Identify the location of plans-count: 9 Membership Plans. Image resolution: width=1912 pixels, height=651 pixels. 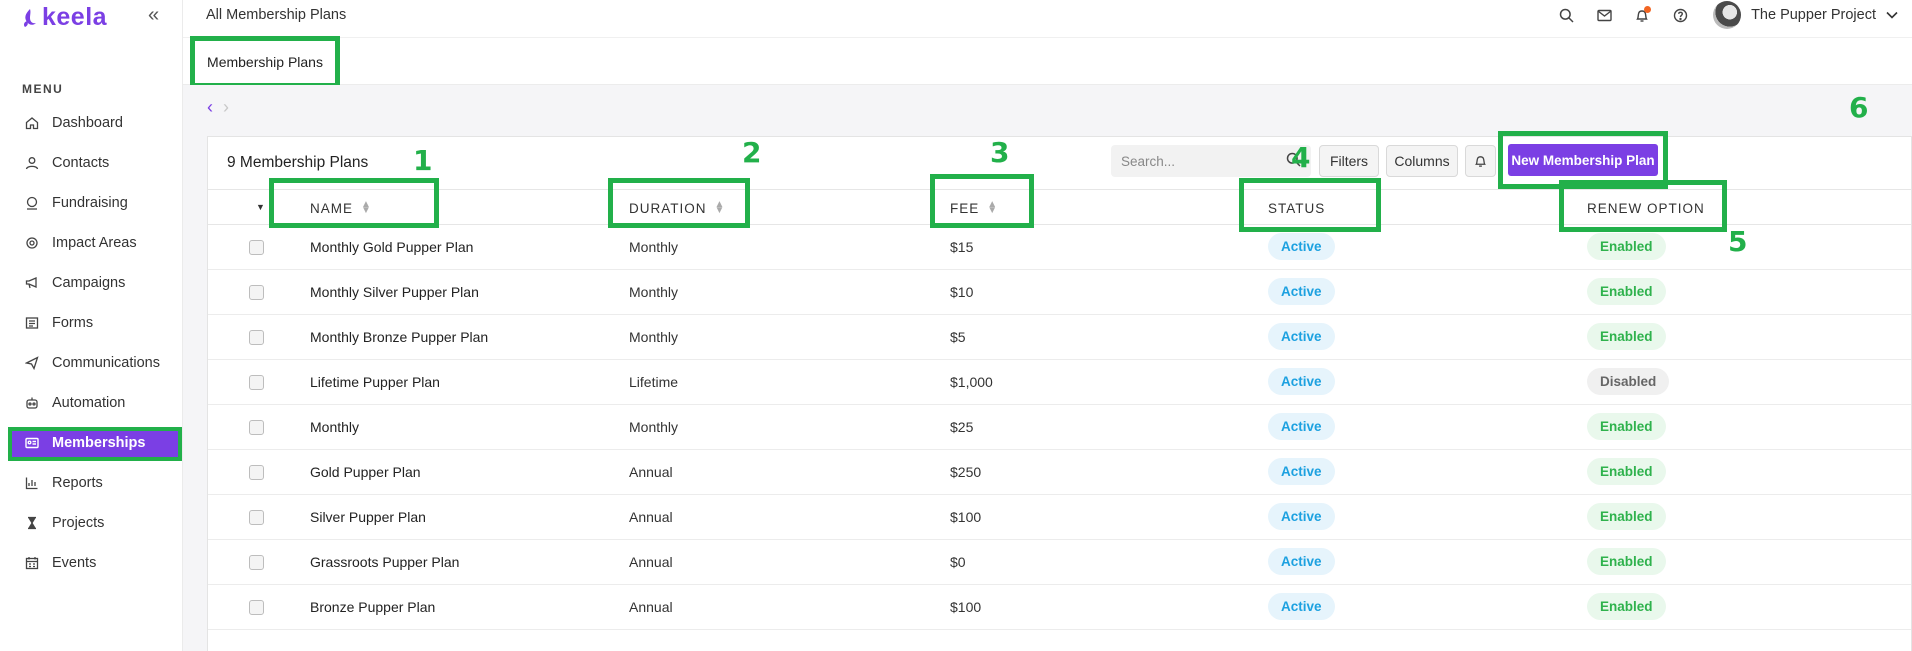
(298, 162).